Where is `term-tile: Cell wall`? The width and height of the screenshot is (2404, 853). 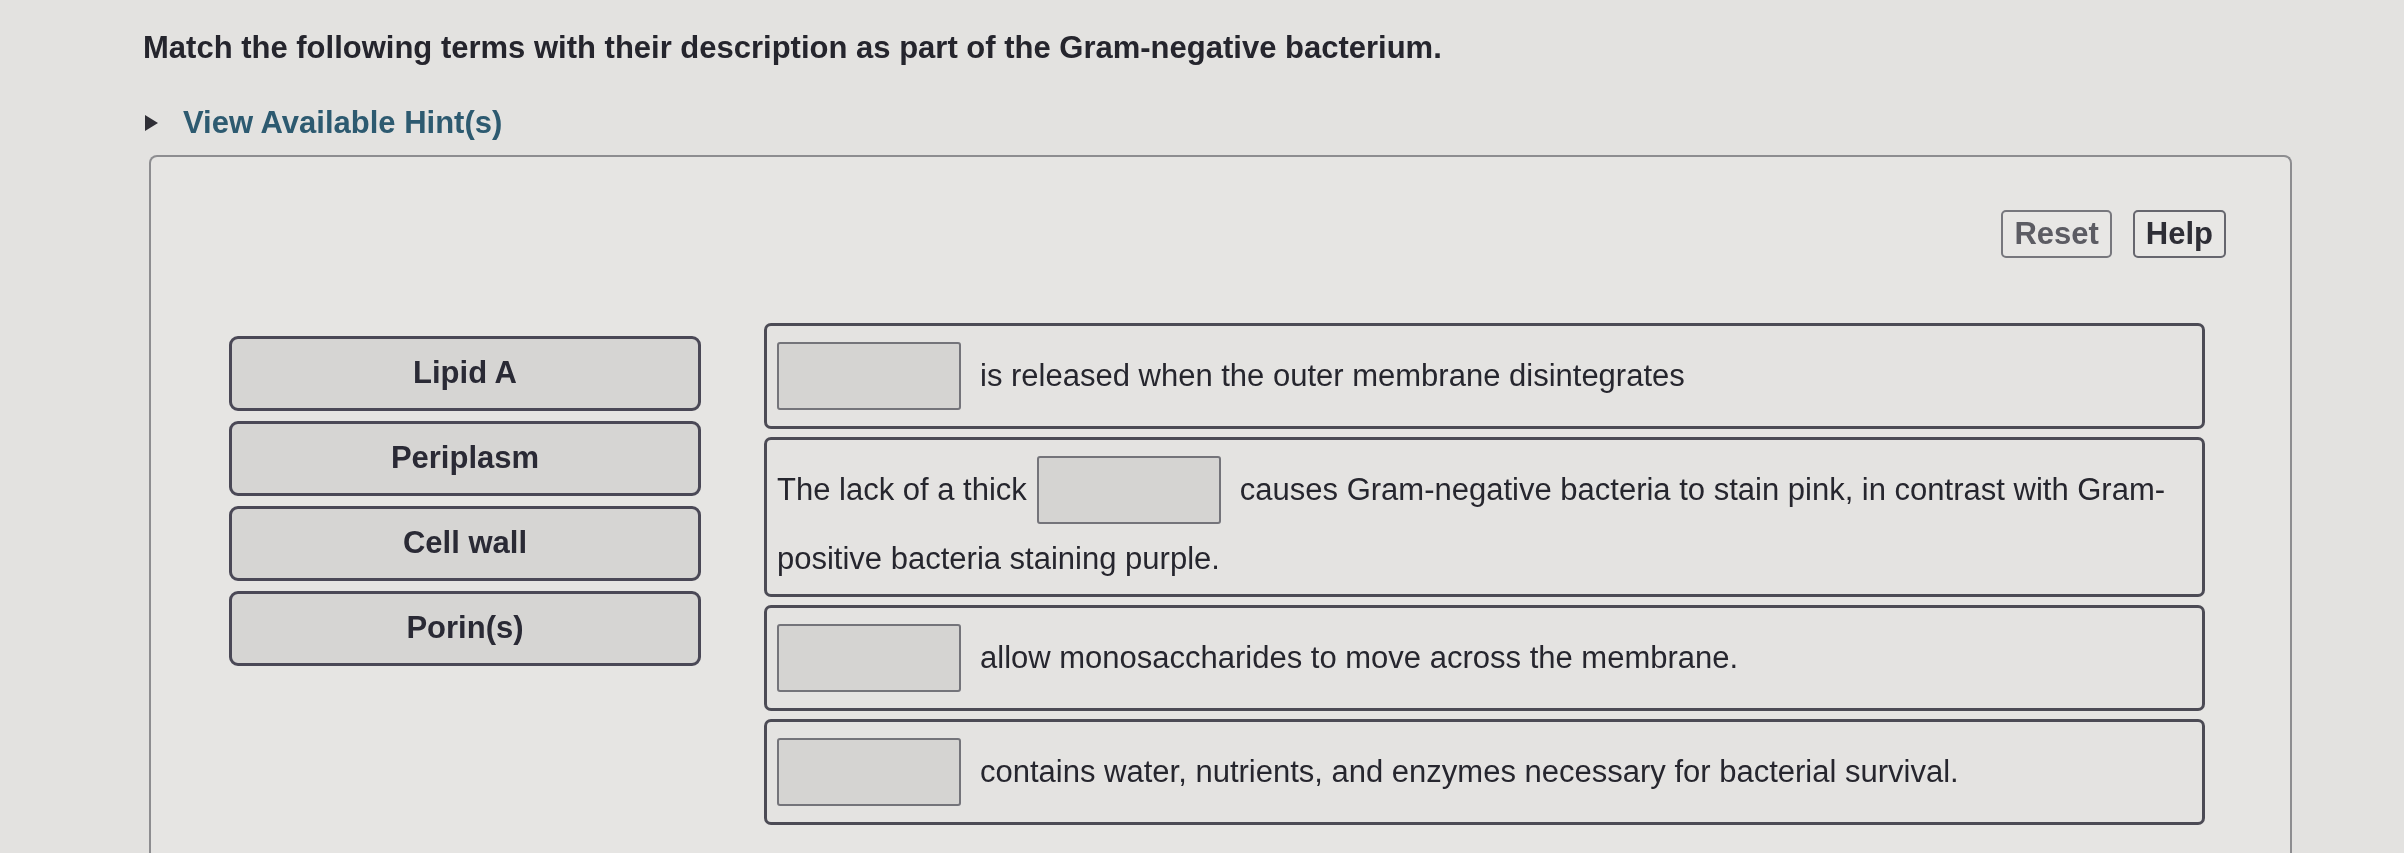
term-tile: Cell wall is located at coordinates (465, 543).